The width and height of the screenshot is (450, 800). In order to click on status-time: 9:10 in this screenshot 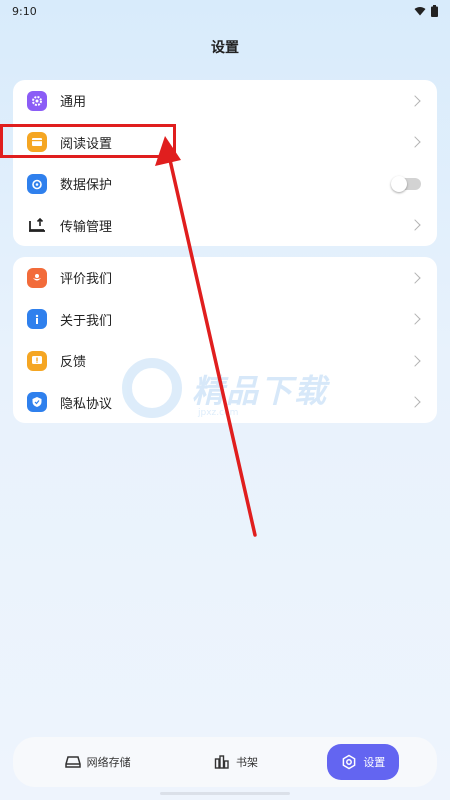, I will do `click(24, 11)`.